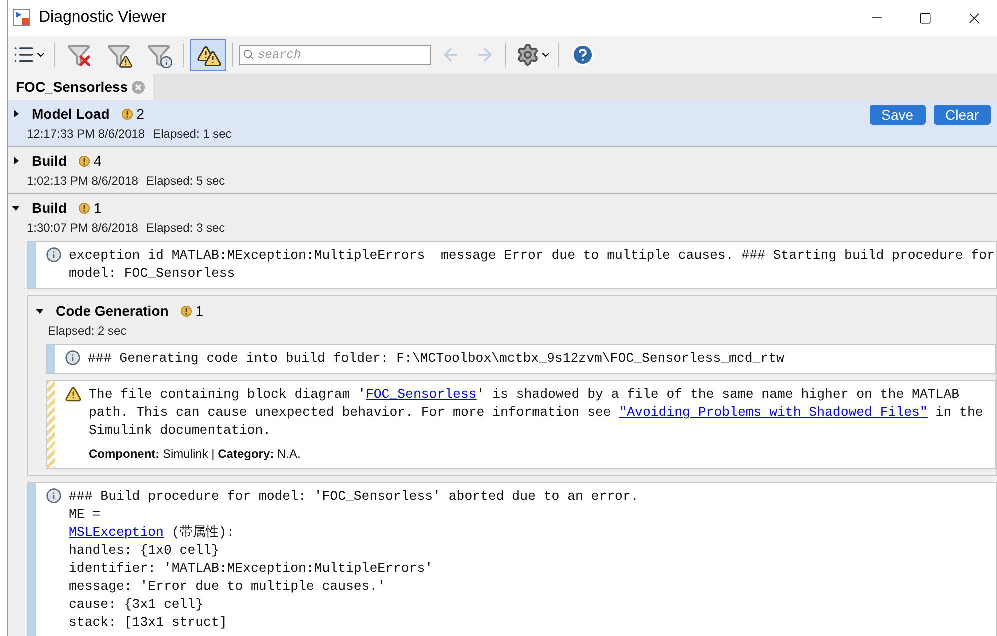  I want to click on elapsed-time: Elapsed: 5 sec, so click(186, 181).